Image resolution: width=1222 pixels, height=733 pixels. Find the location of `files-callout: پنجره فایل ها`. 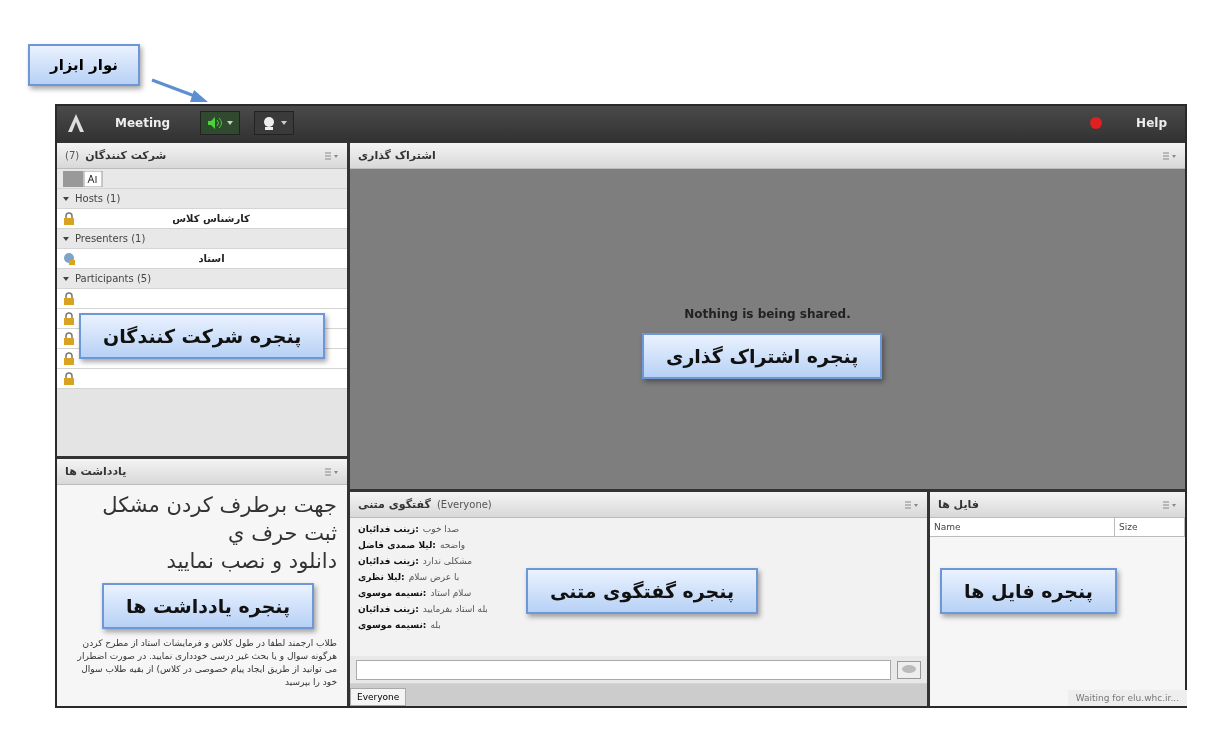

files-callout: پنجره فایل ها is located at coordinates (1028, 591).